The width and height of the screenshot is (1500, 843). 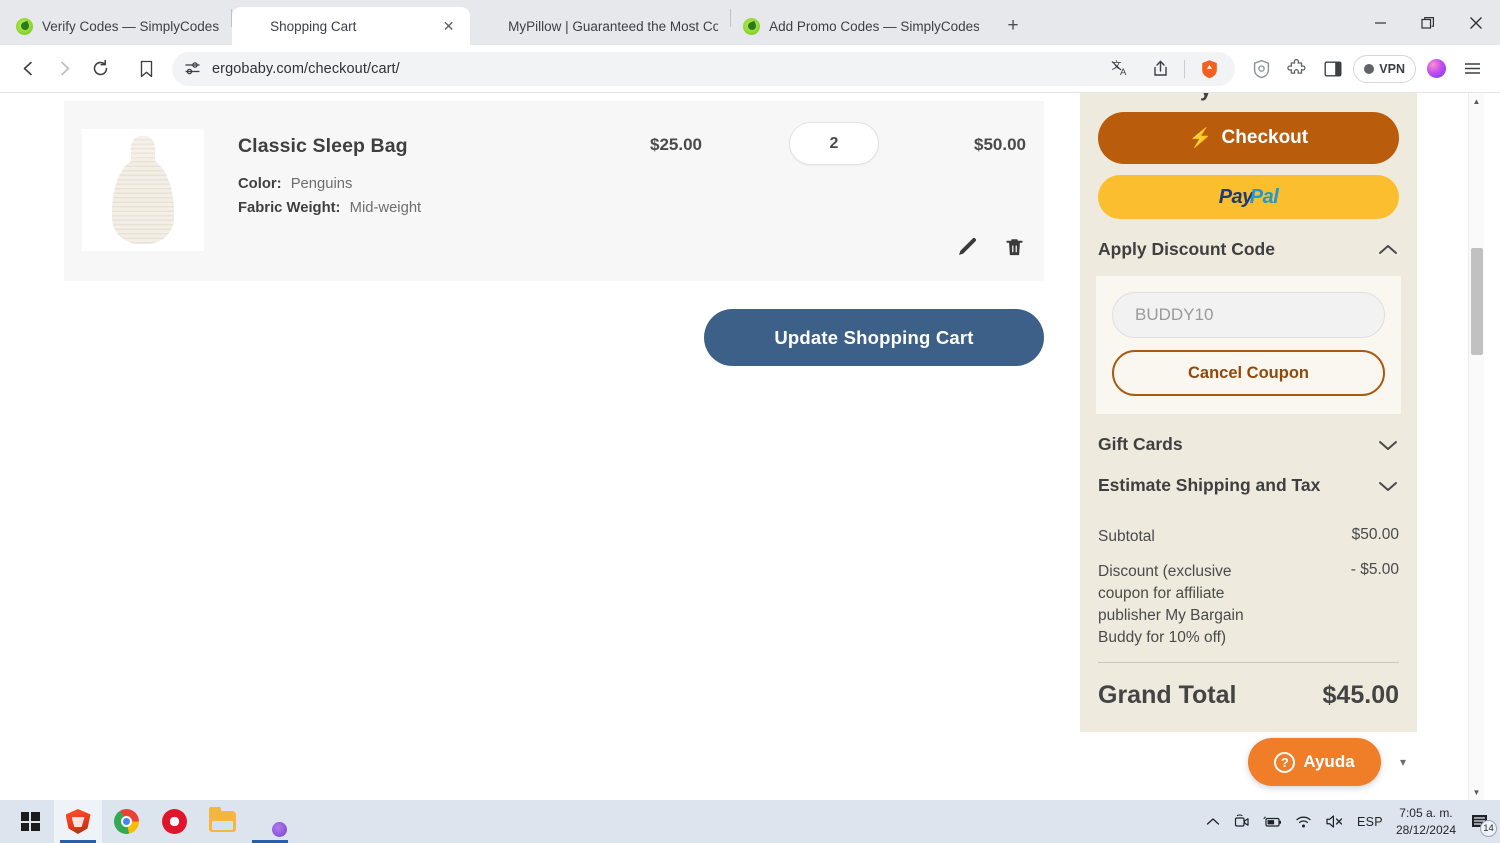 What do you see at coordinates (1185, 68) in the screenshot?
I see `divider` at bounding box center [1185, 68].